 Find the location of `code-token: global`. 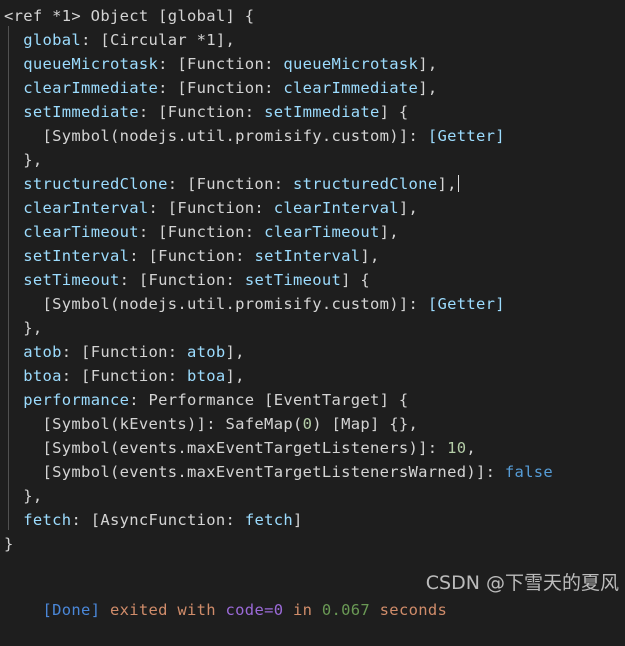

code-token: global is located at coordinates (52, 40).